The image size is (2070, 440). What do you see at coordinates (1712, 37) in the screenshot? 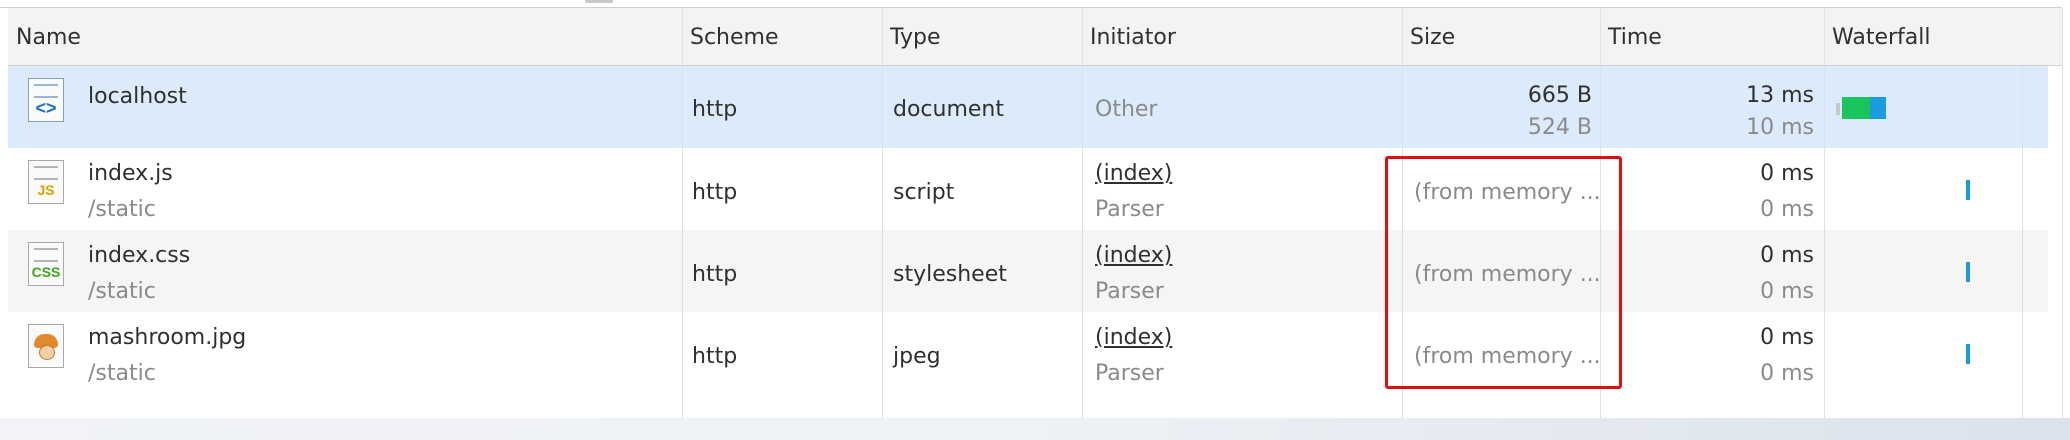
I see `column-header-time: Time` at bounding box center [1712, 37].